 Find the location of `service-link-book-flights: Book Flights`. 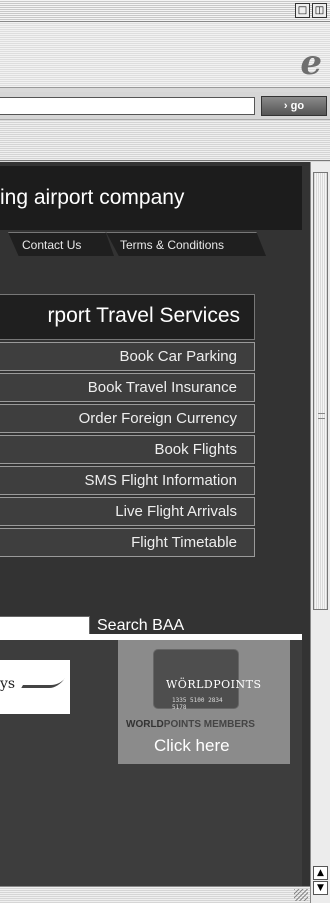

service-link-book-flights: Book Flights is located at coordinates (127, 449).